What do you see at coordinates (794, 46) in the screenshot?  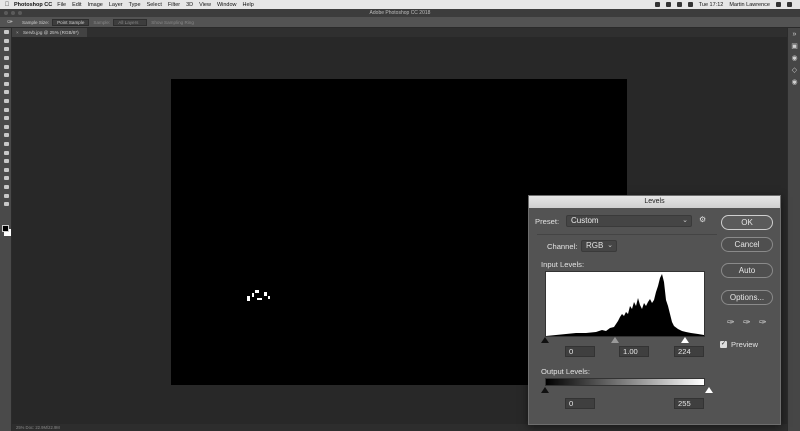 I see `libraries-panel-icon: ▣` at bounding box center [794, 46].